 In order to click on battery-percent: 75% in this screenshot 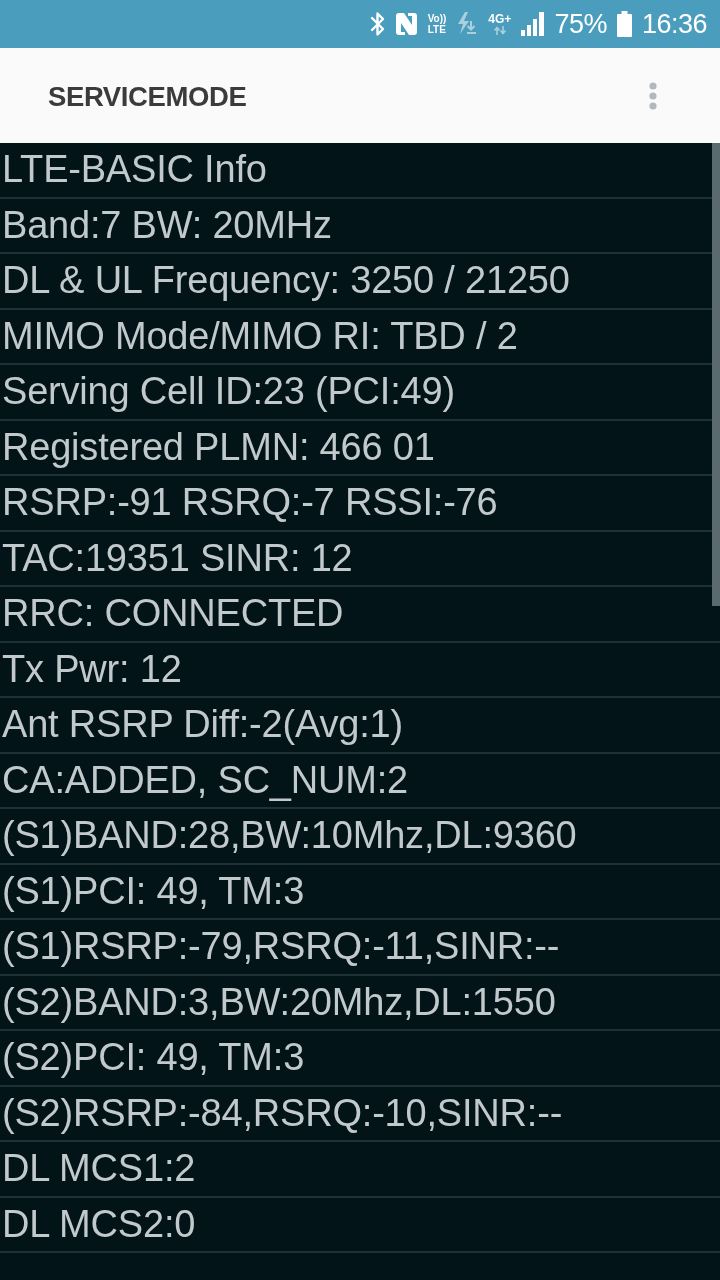, I will do `click(580, 24)`.